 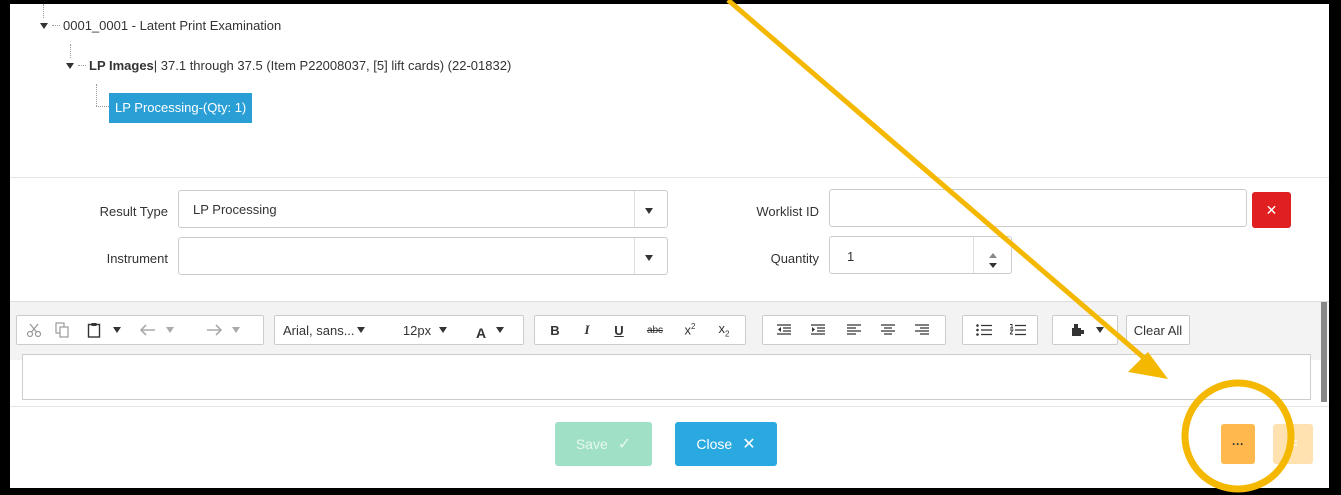 I want to click on strikethrough-button: abc, so click(x=655, y=330).